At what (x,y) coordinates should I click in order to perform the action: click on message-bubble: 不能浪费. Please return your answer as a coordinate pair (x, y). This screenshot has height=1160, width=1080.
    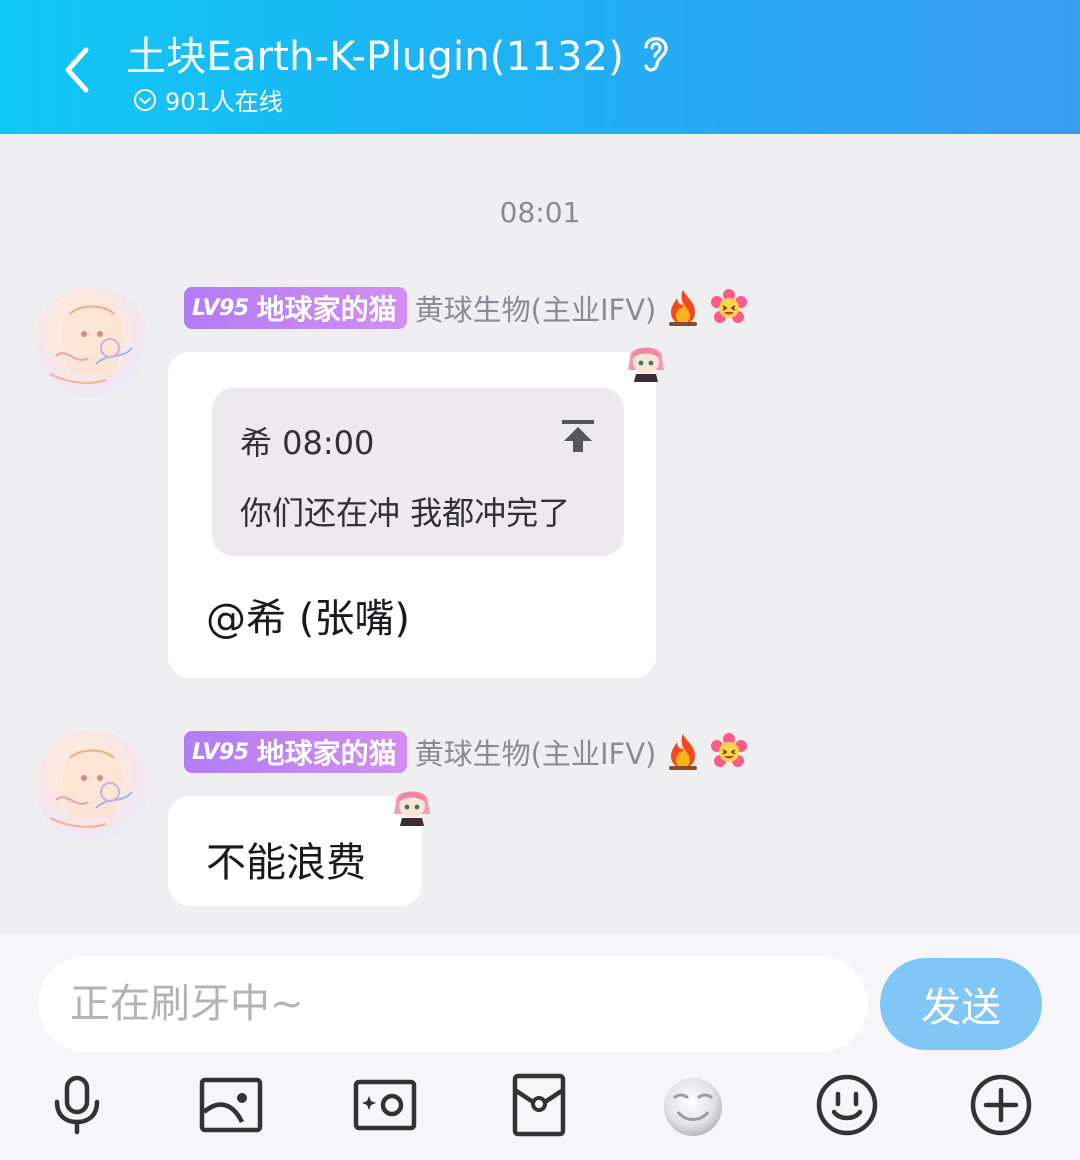
    Looking at the image, I should click on (295, 851).